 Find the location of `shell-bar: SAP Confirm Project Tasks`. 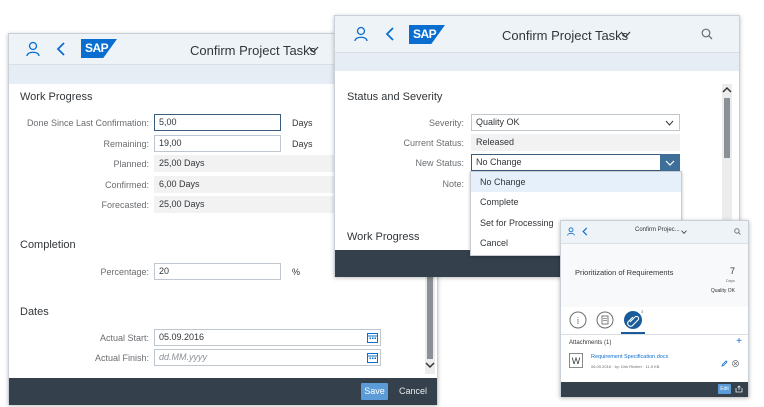

shell-bar: SAP Confirm Project Tasks is located at coordinates (537, 34).